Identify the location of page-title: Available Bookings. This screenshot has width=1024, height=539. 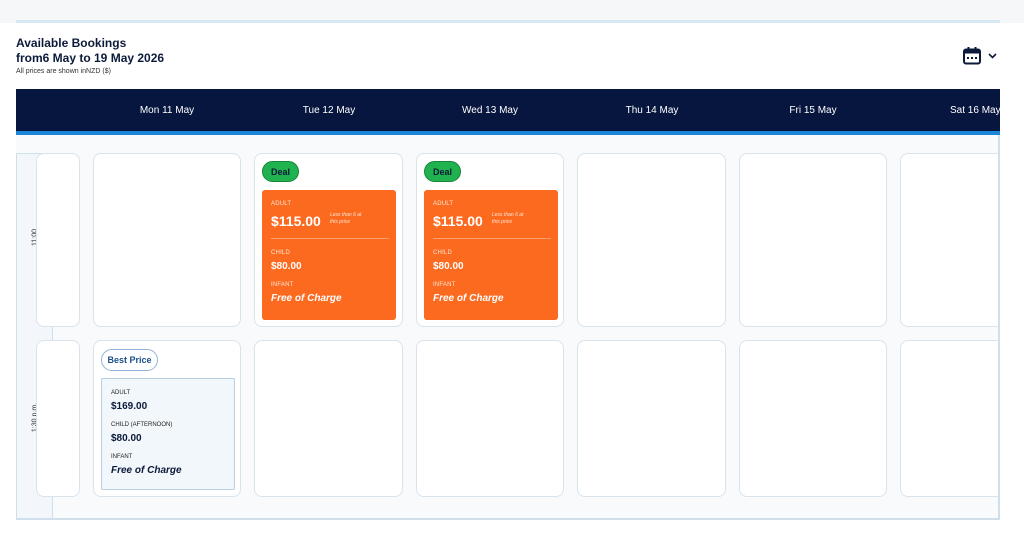
(71, 43).